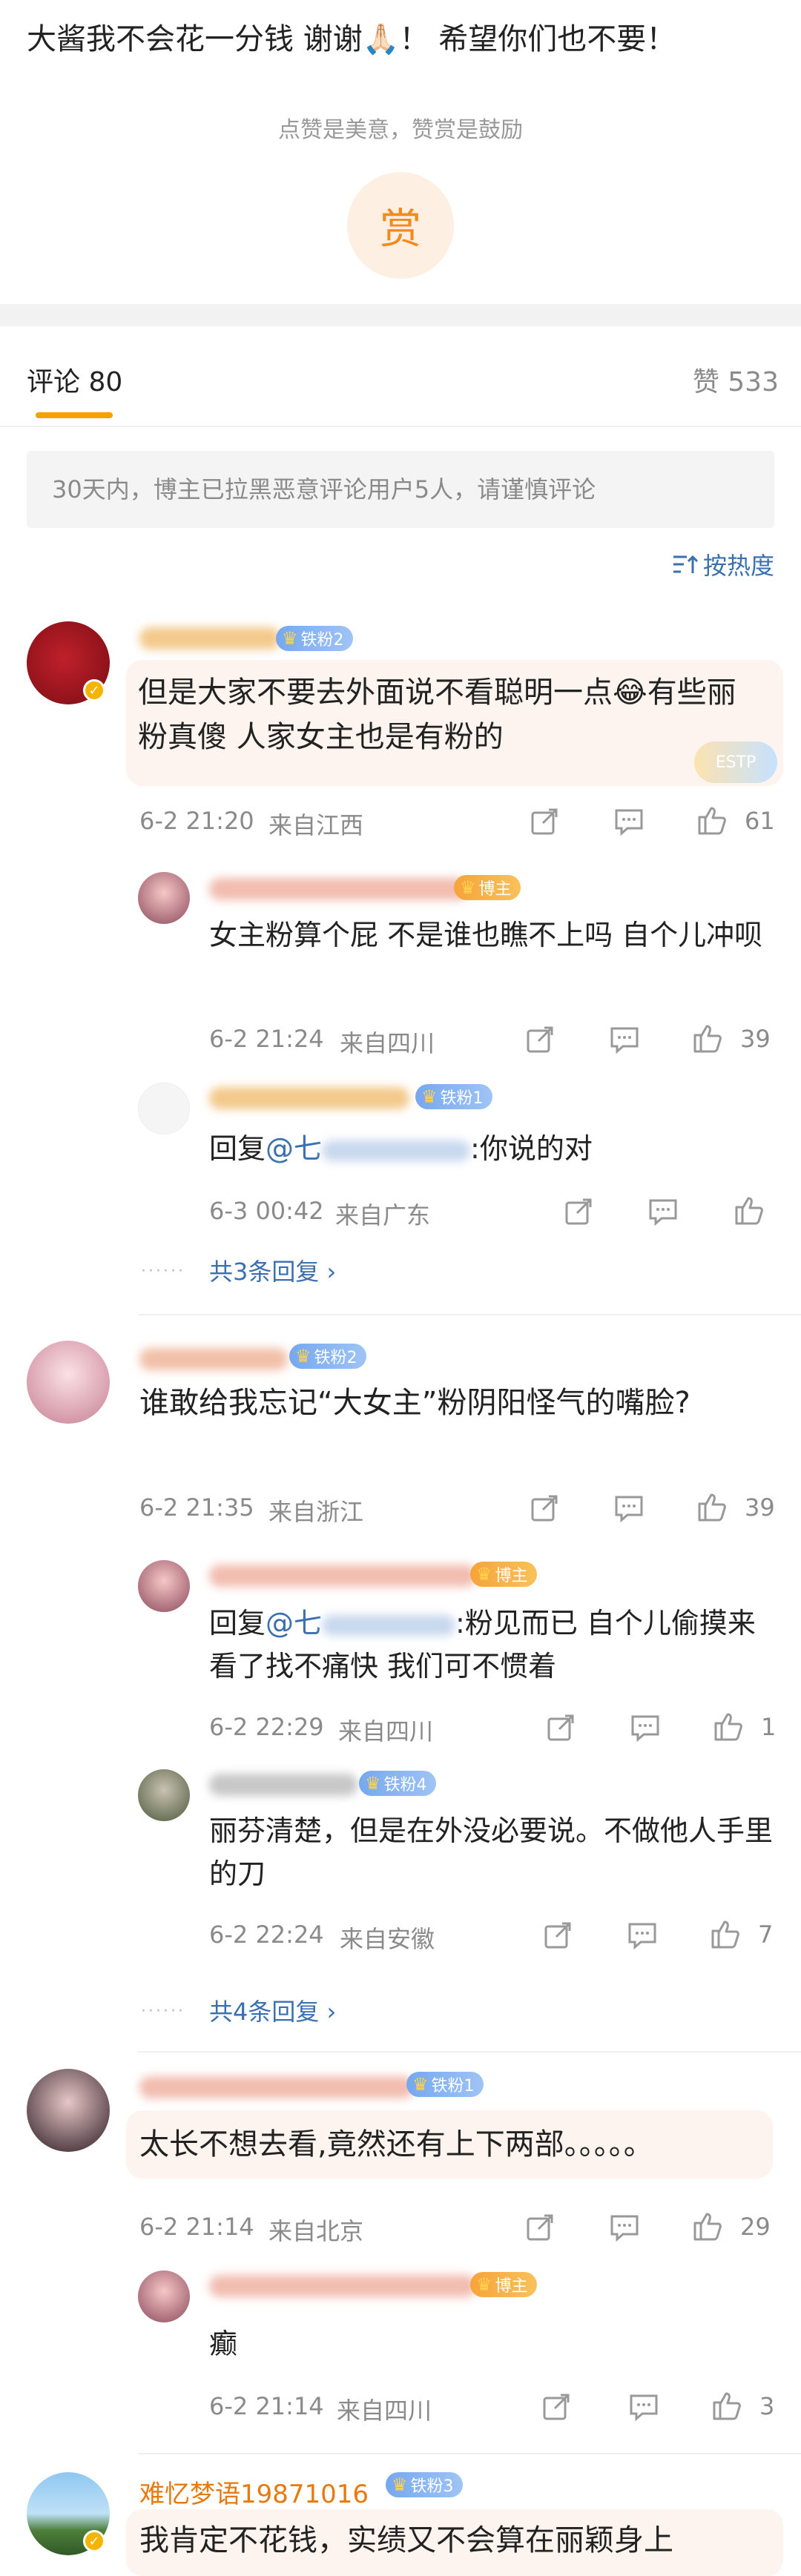 The image size is (801, 2576). I want to click on comment-text: 谁敢给我忘记“大女主”粉阴阳怪气的嘴脸?, so click(414, 1403).